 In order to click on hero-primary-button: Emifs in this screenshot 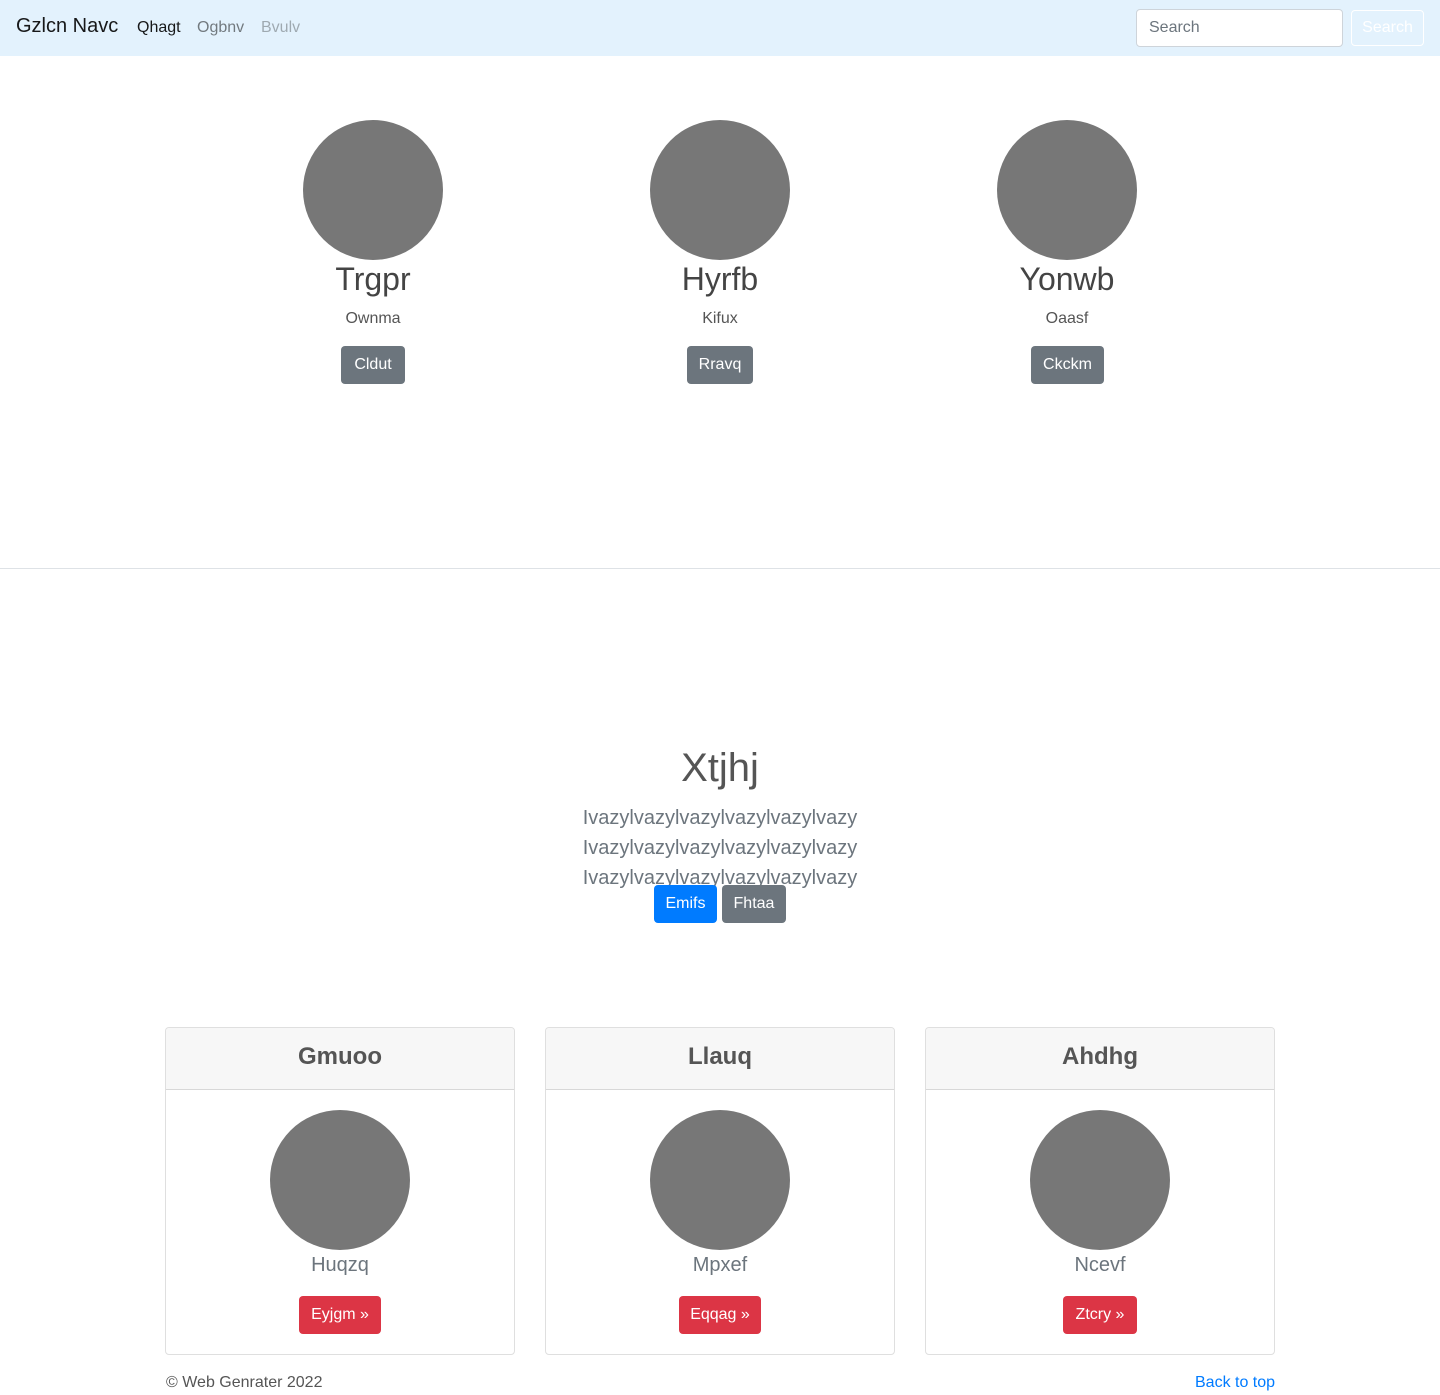, I will do `click(685, 904)`.